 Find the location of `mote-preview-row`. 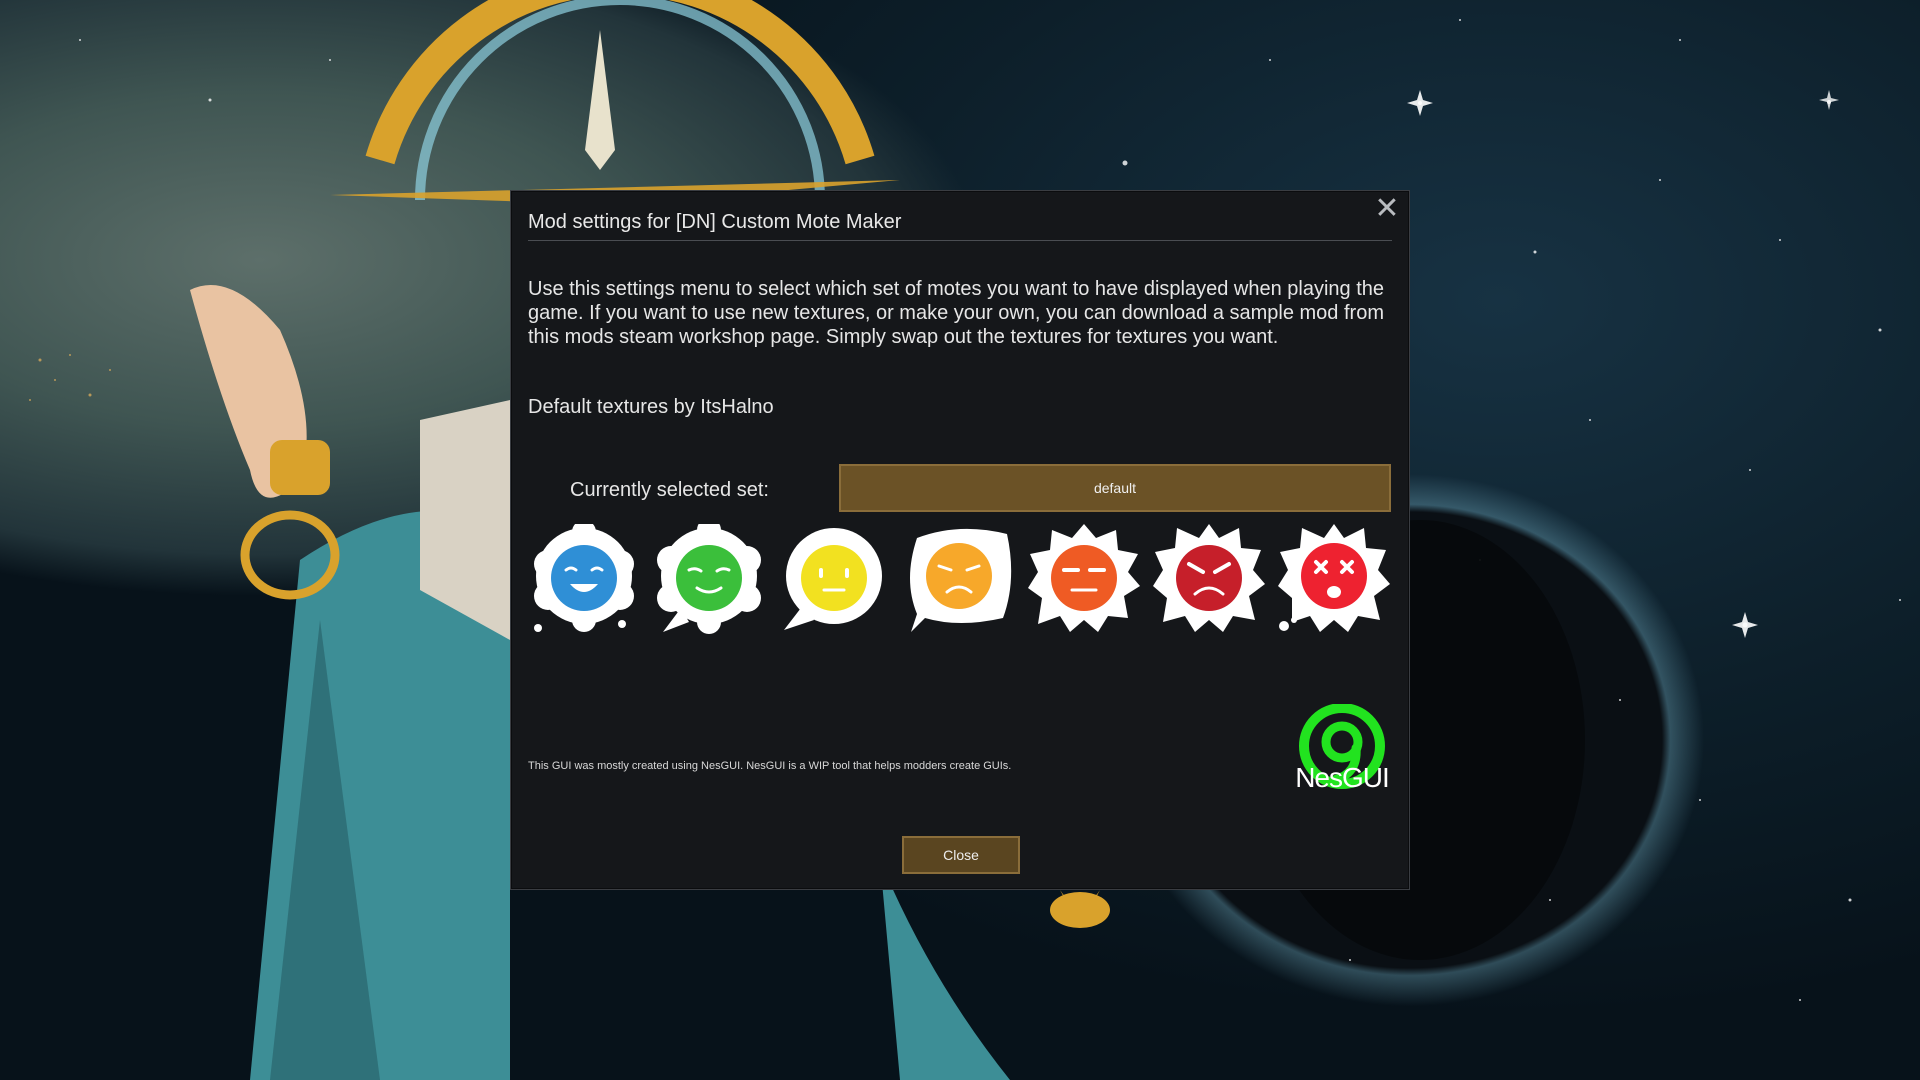

mote-preview-row is located at coordinates (963, 579).